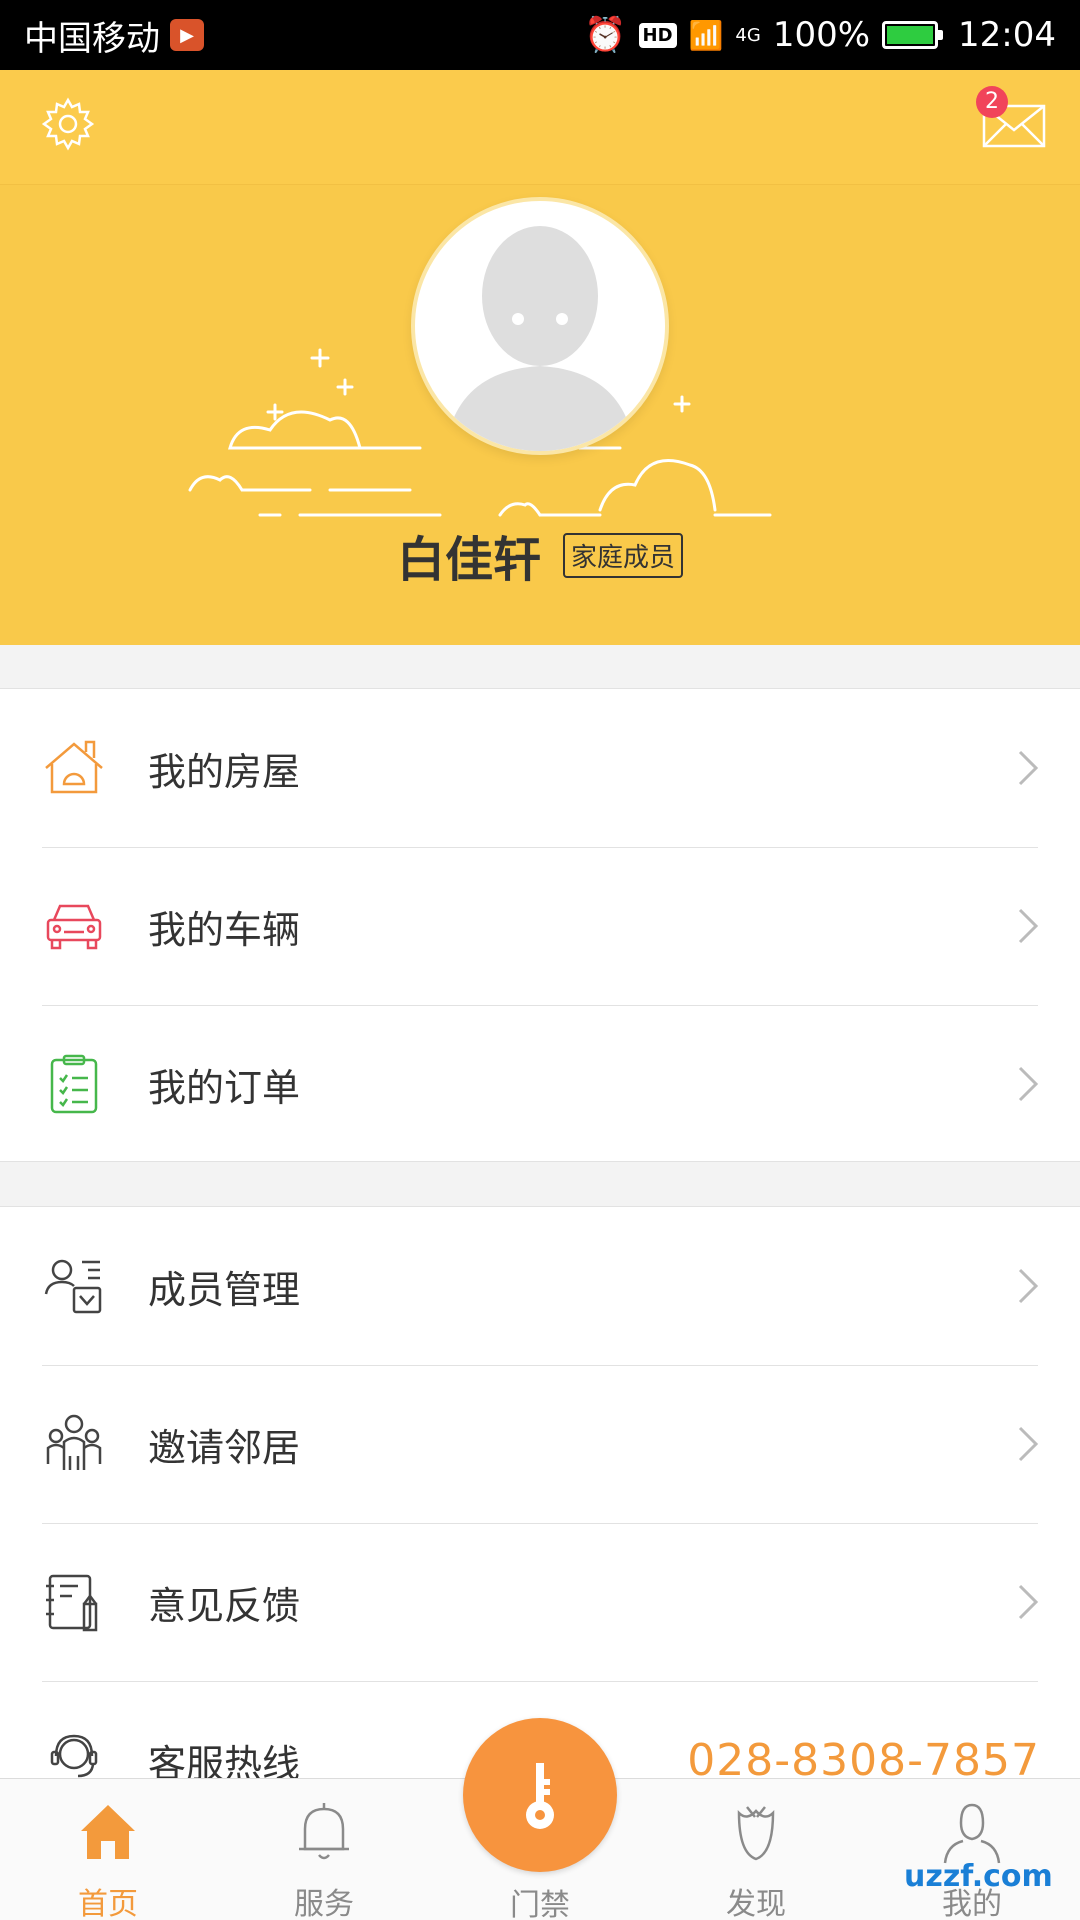 This screenshot has height=1920, width=1080. Describe the element at coordinates (92, 38) in the screenshot. I see `carrier-label: 中国移动` at that location.